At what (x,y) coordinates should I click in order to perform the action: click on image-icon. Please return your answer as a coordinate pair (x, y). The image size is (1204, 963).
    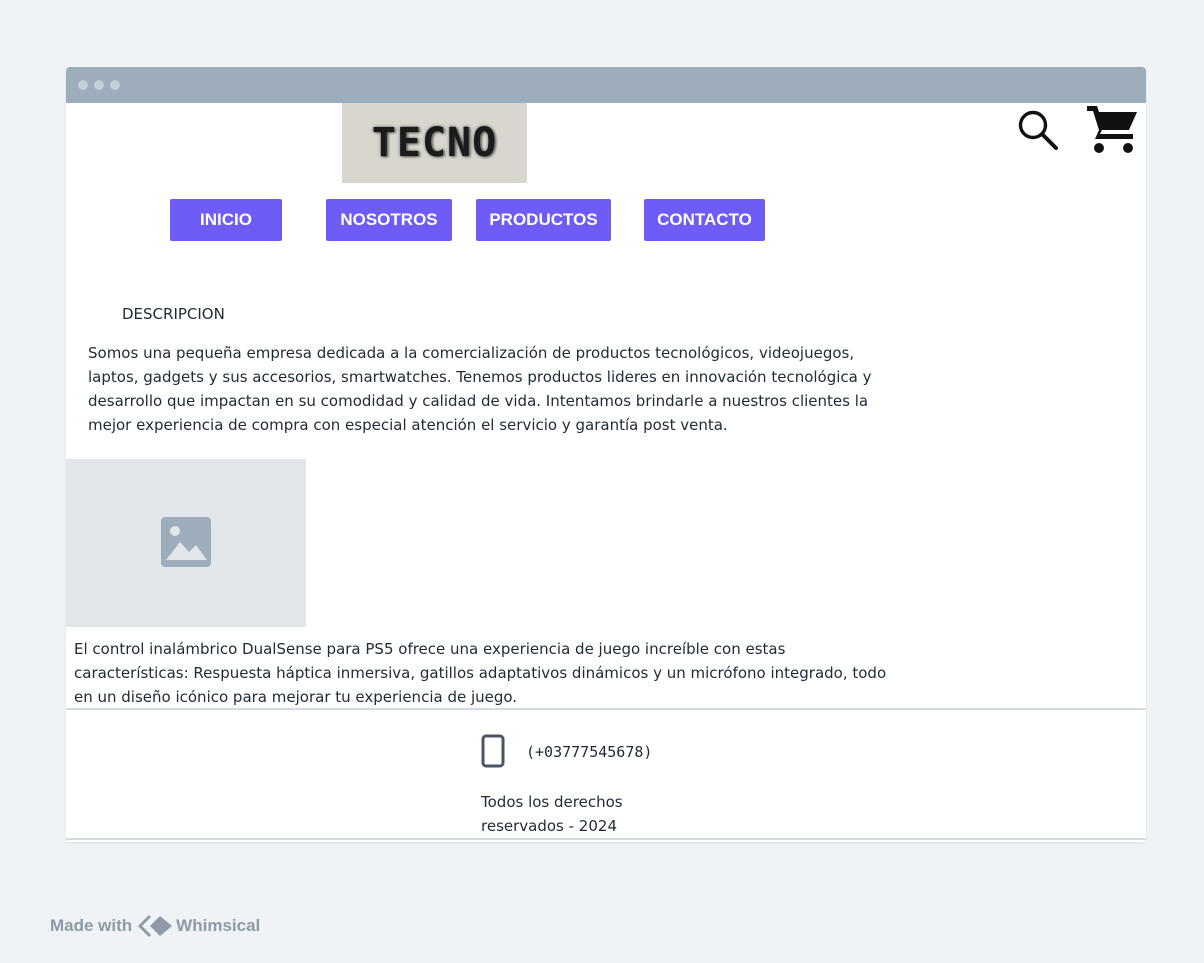
    Looking at the image, I should click on (186, 542).